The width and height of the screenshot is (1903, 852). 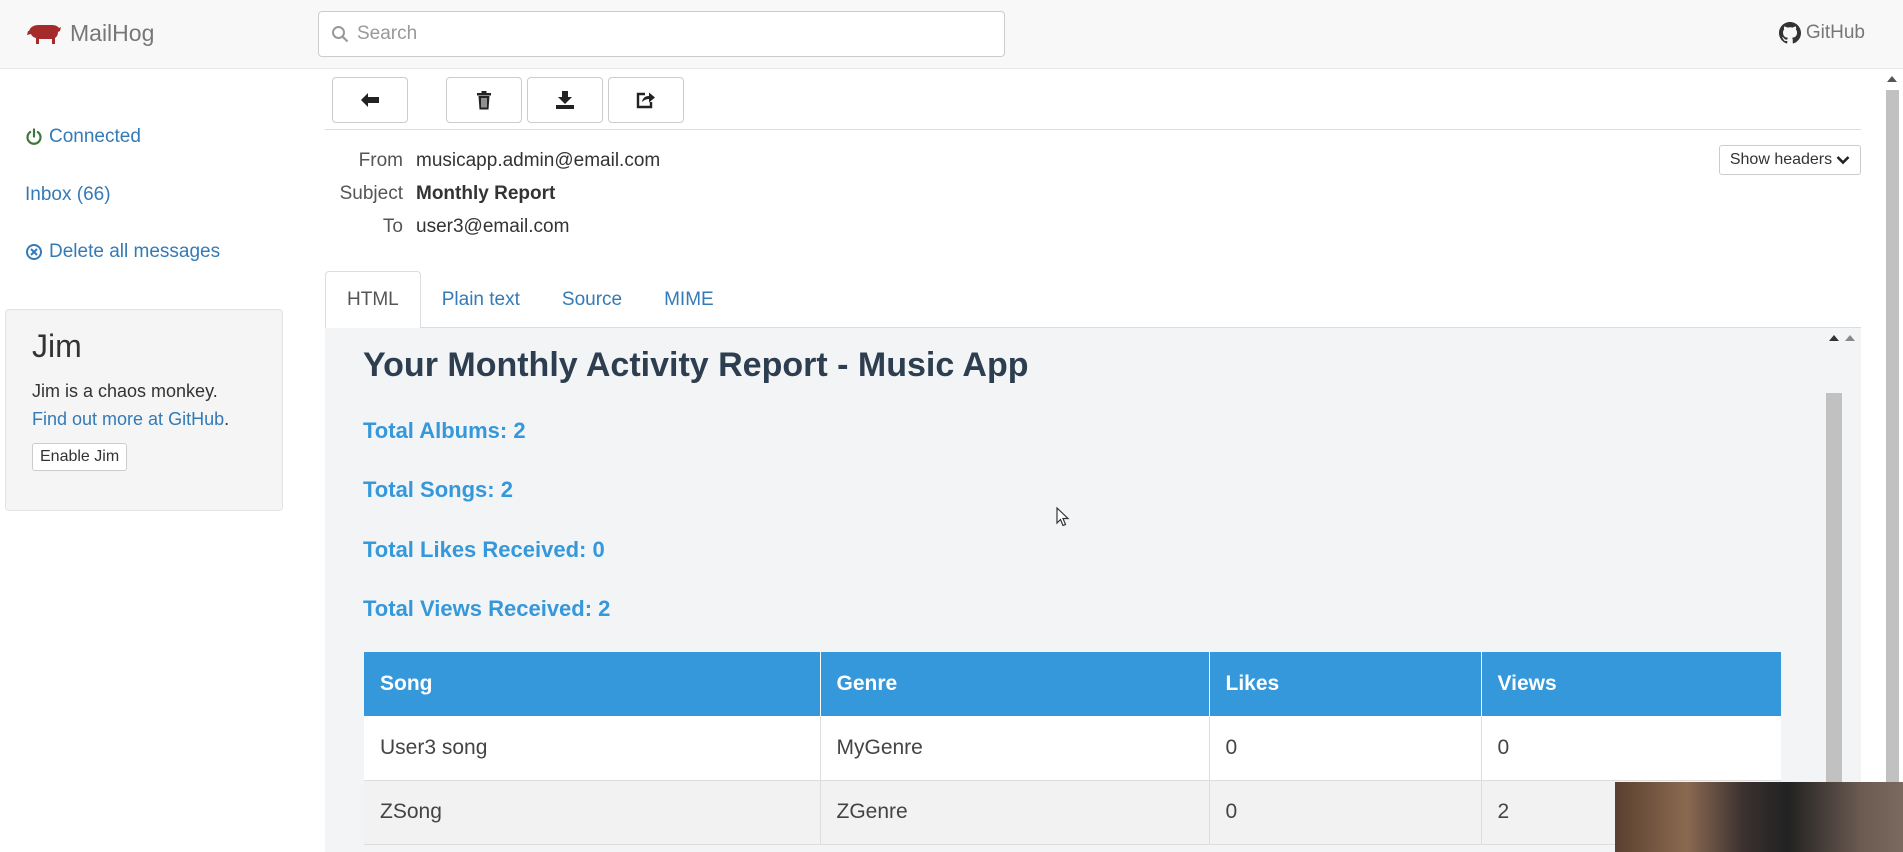 What do you see at coordinates (592, 299) in the screenshot?
I see `tab-source: Source` at bounding box center [592, 299].